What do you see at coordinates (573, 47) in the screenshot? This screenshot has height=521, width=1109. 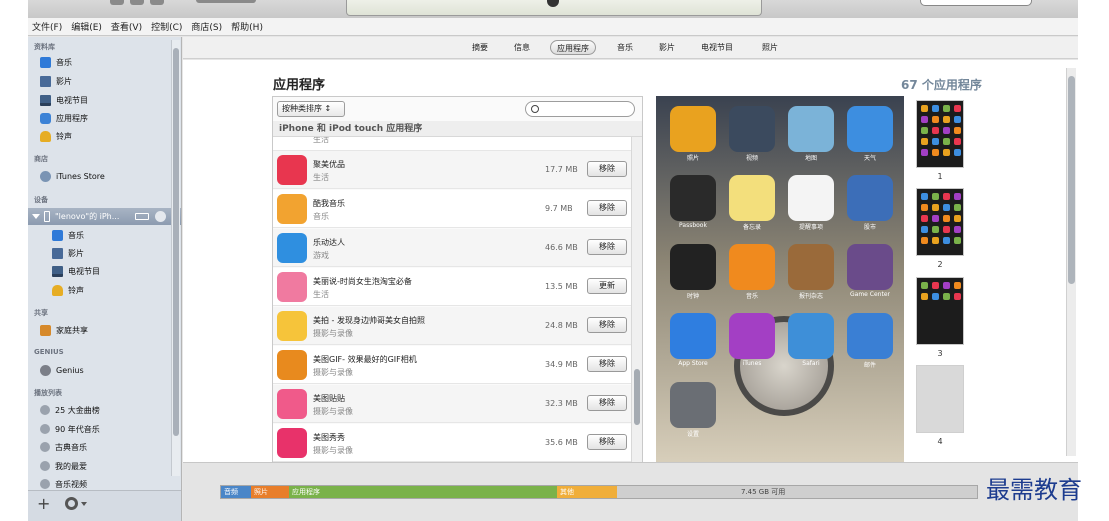 I see `tab-apps: 应用程序` at bounding box center [573, 47].